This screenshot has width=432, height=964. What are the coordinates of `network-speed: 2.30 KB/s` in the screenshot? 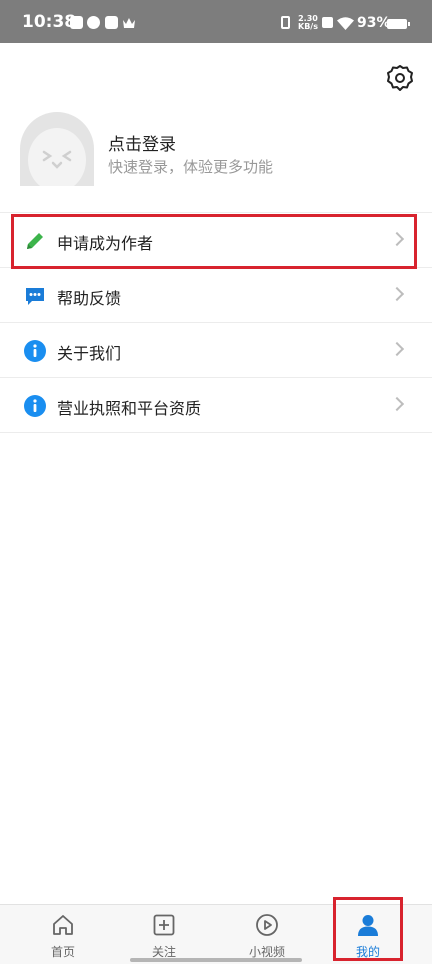 It's located at (308, 22).